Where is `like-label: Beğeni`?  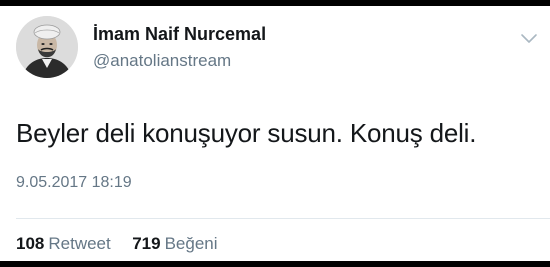
like-label: Beğeni is located at coordinates (191, 243).